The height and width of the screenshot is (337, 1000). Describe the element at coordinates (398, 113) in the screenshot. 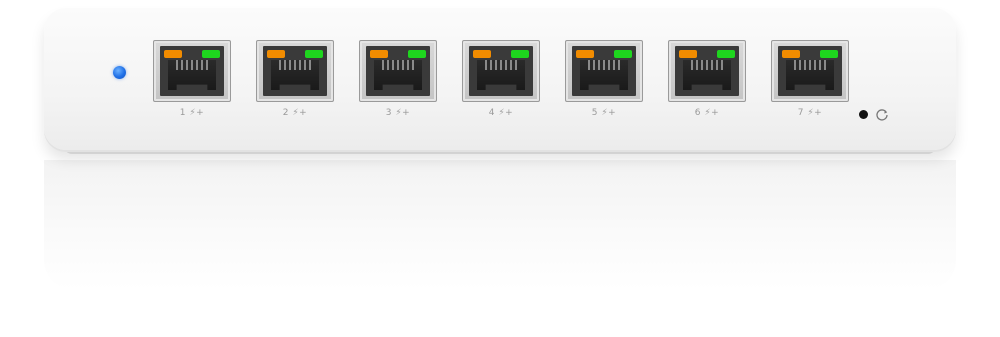

I see `port-number-label: 3 ⚡+` at that location.